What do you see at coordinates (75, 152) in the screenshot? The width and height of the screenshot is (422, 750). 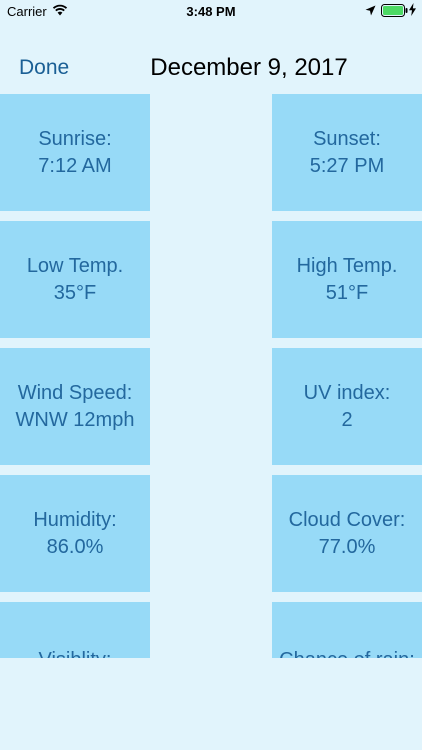 I see `sunrise-tile: Sunrise: 7:12 AM` at bounding box center [75, 152].